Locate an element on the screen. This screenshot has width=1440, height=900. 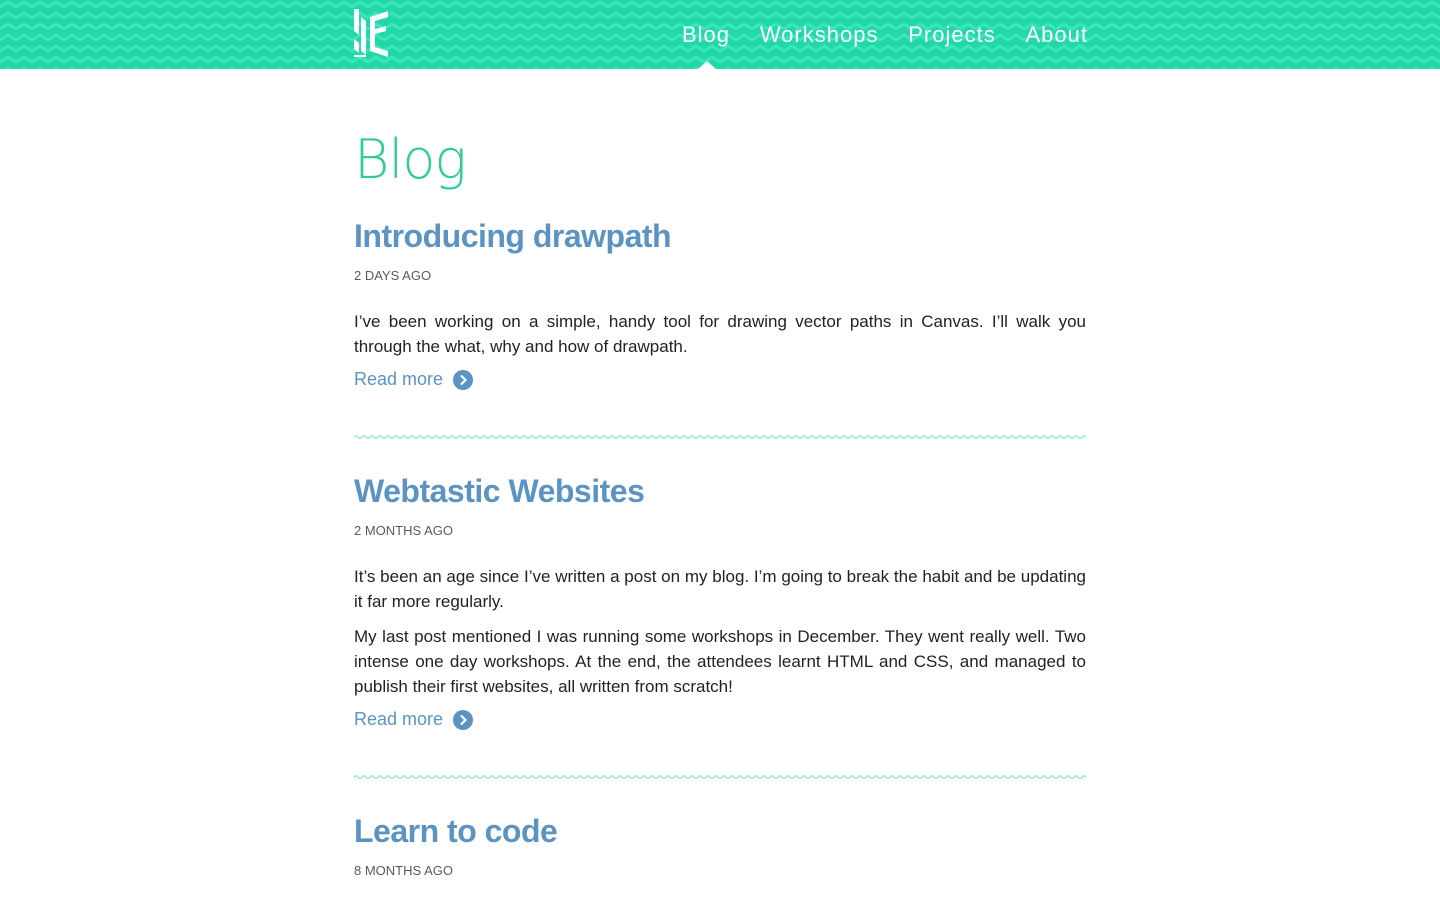
active-nav-indicator is located at coordinates (707, 65).